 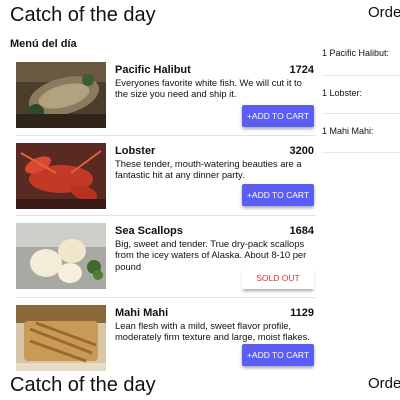 I want to click on item-price: 1724, so click(x=301, y=70).